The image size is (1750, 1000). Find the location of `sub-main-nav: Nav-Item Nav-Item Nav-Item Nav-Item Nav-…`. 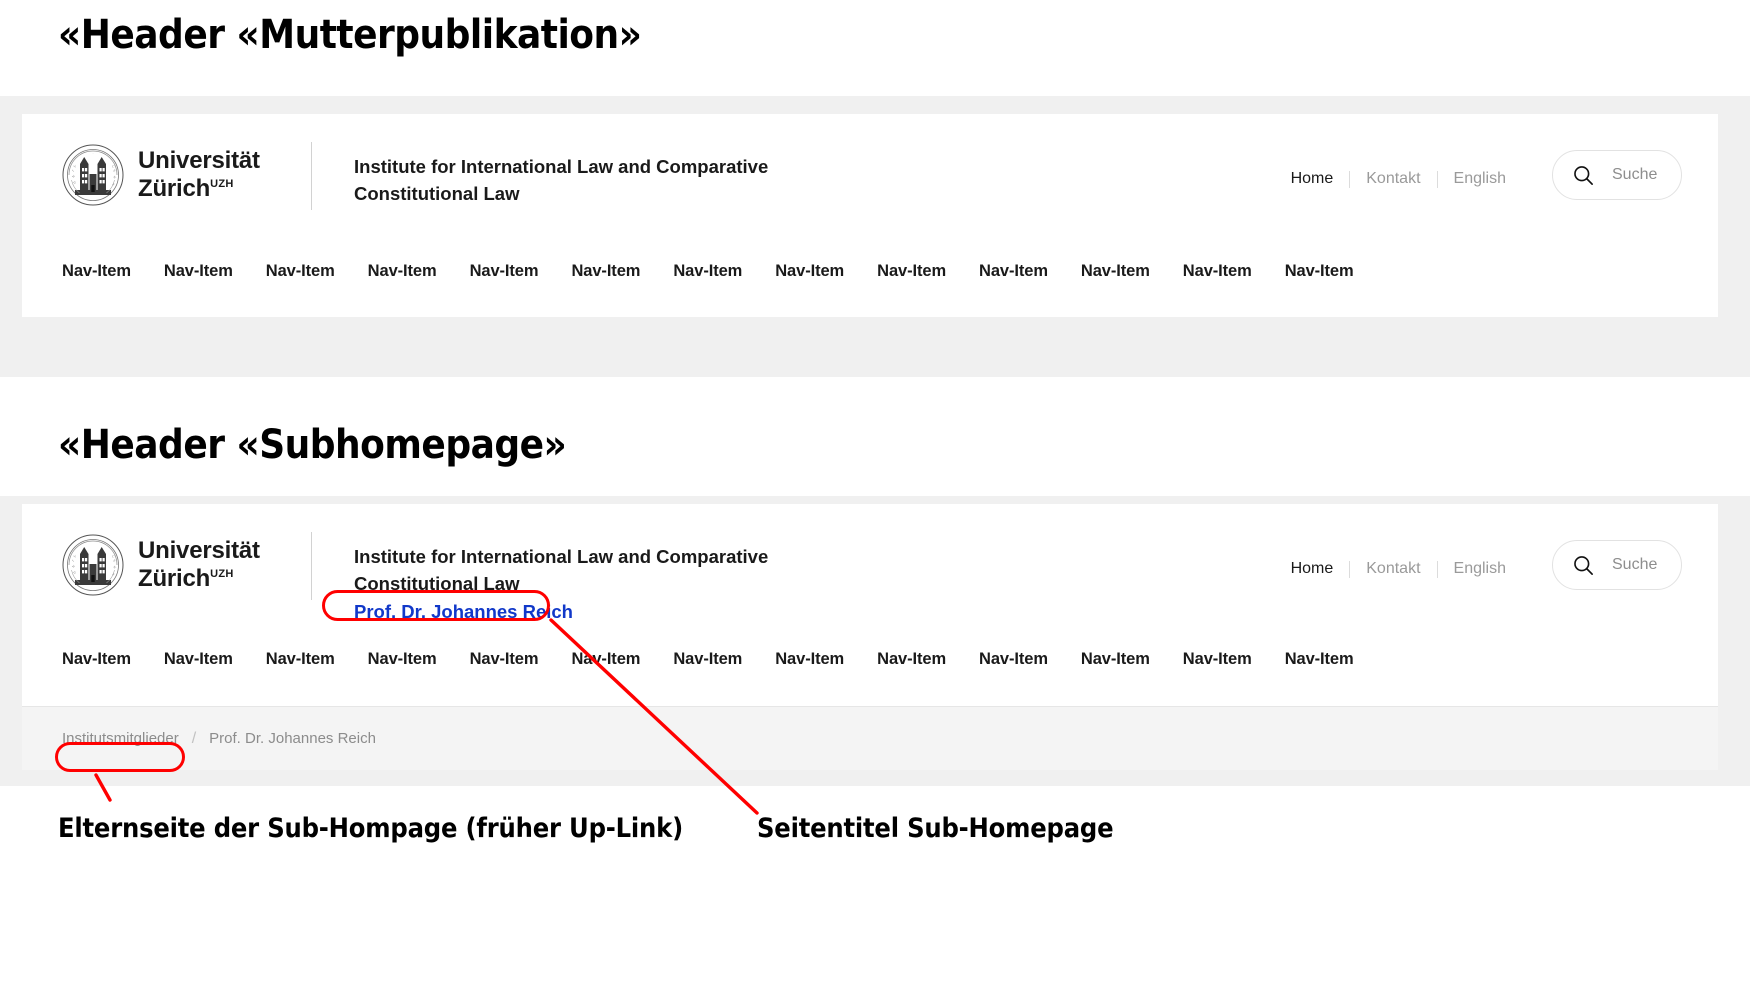

sub-main-nav: Nav-Item Nav-Item Nav-Item Nav-Item Nav-… is located at coordinates (870, 659).